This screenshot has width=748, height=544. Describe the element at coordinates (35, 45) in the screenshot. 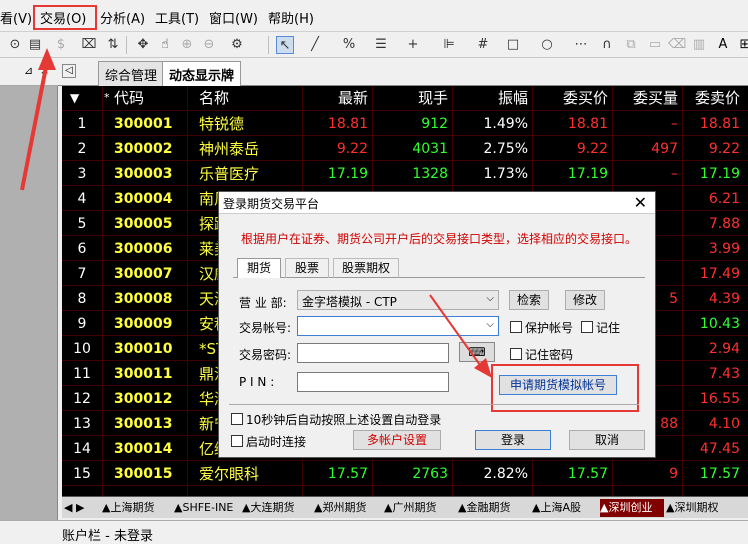

I see `document-icon: ▤` at that location.